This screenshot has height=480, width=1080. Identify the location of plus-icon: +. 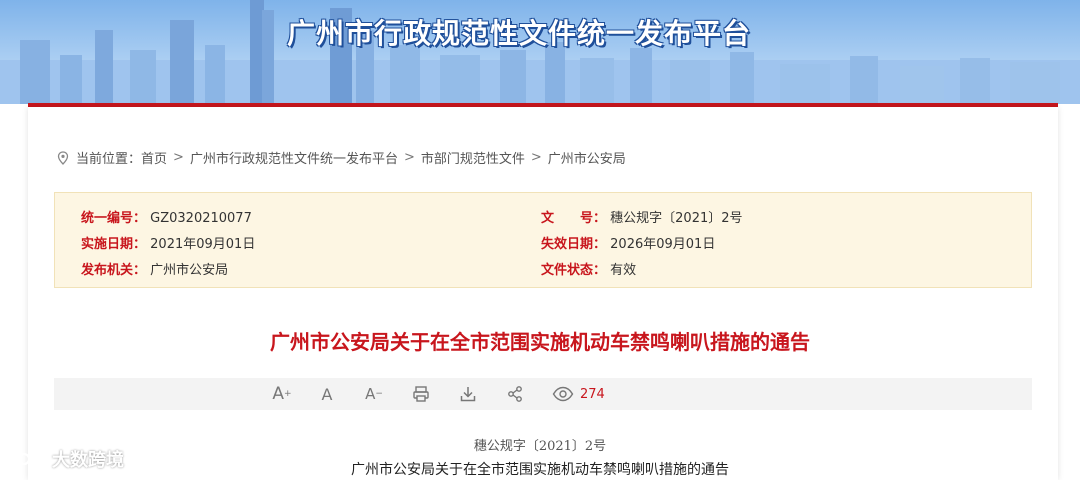
(288, 394).